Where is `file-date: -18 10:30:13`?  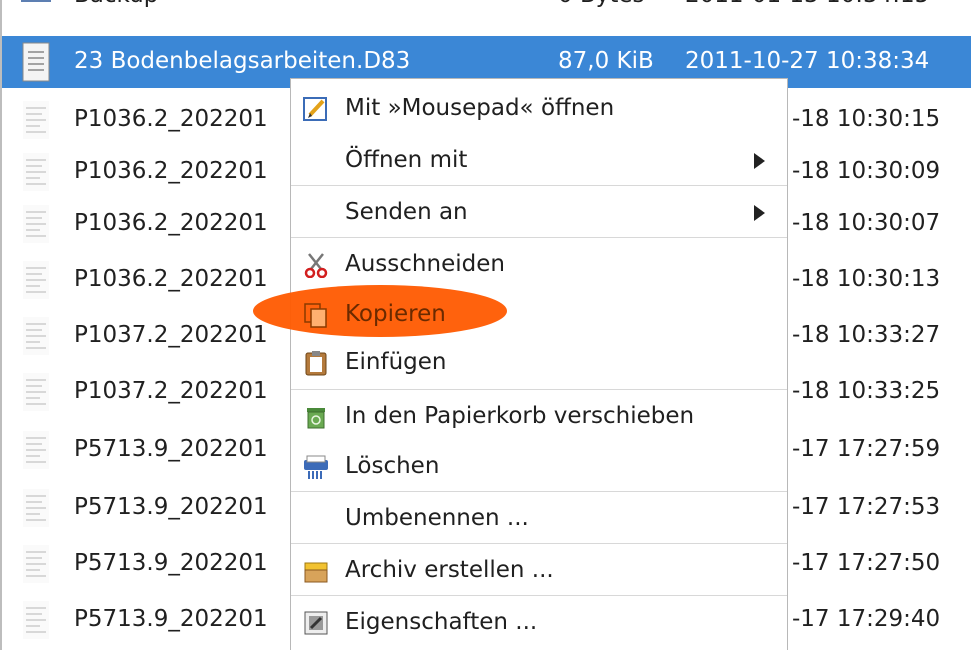
file-date: -18 10:30:13 is located at coordinates (866, 279).